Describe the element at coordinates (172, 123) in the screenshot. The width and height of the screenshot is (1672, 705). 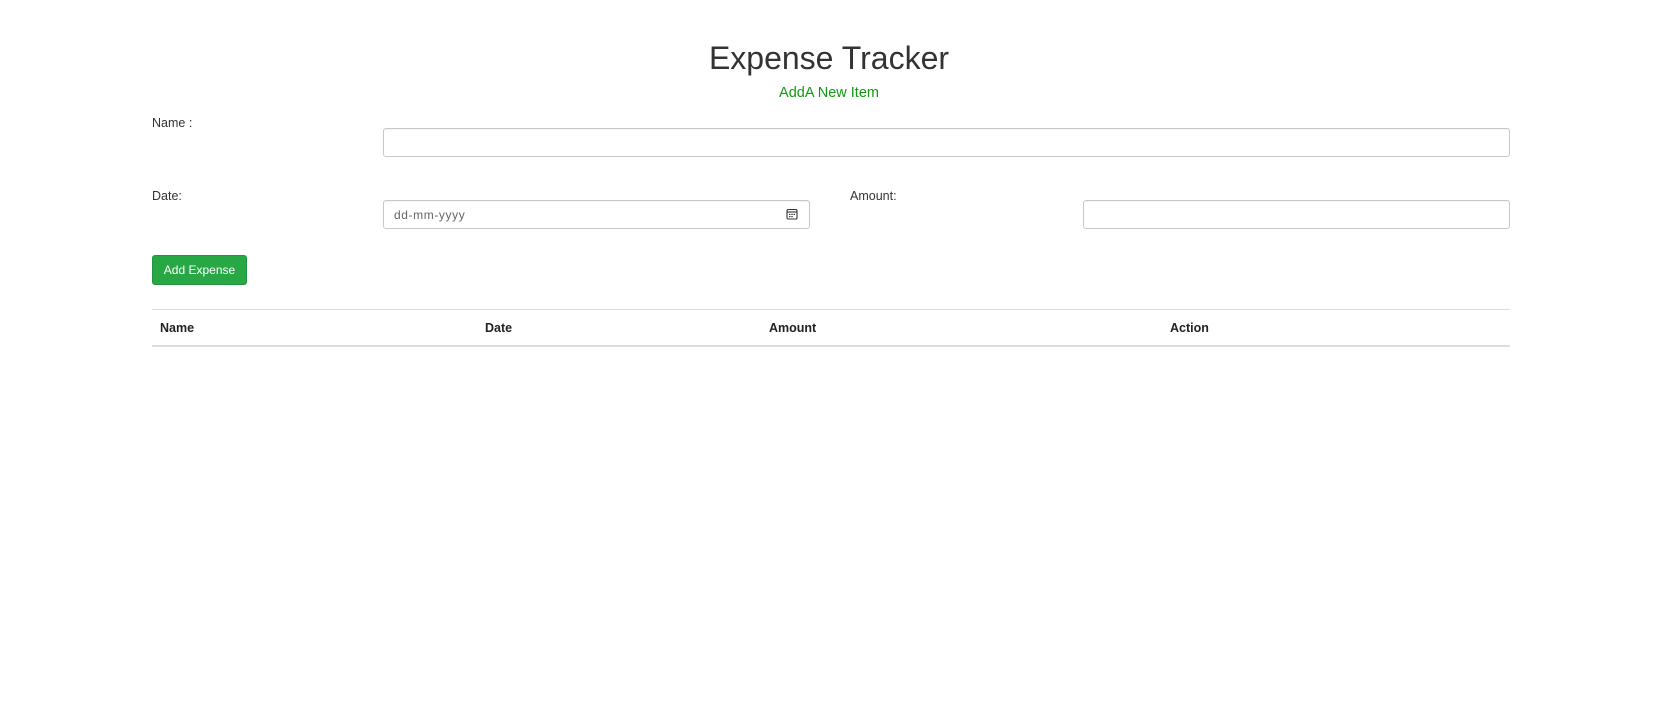
I see `name-label: Name :` at that location.